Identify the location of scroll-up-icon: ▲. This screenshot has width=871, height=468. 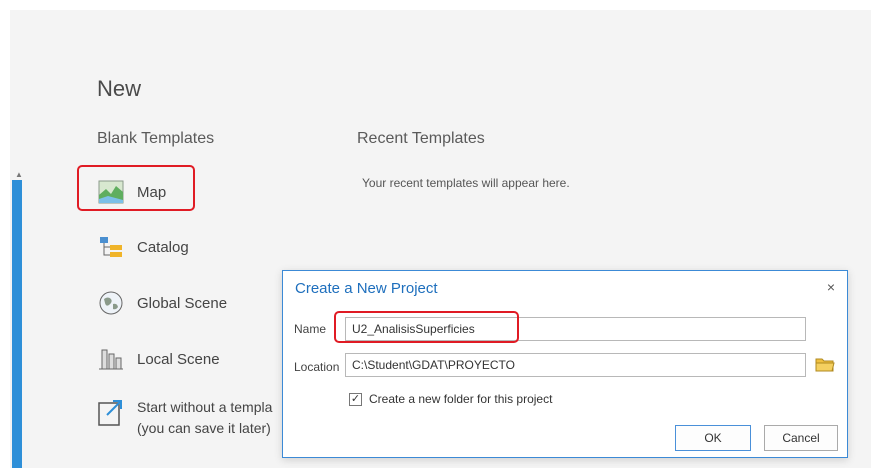
(19, 174).